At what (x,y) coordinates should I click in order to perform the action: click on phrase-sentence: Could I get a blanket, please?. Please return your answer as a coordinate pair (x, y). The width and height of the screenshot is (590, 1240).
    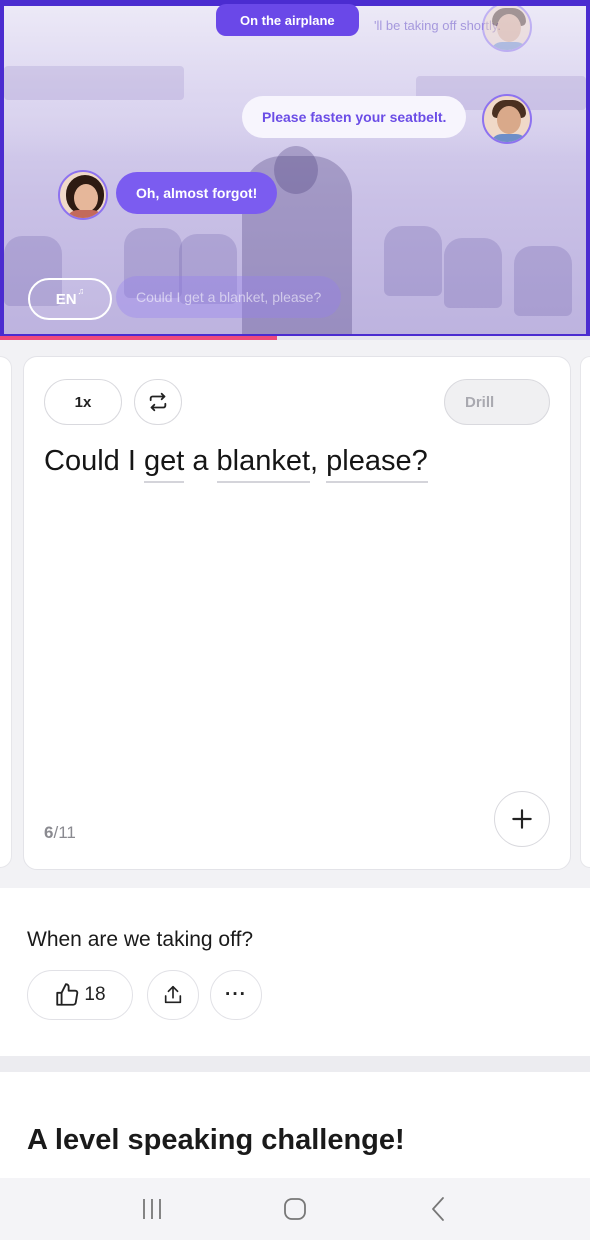
    Looking at the image, I should click on (236, 464).